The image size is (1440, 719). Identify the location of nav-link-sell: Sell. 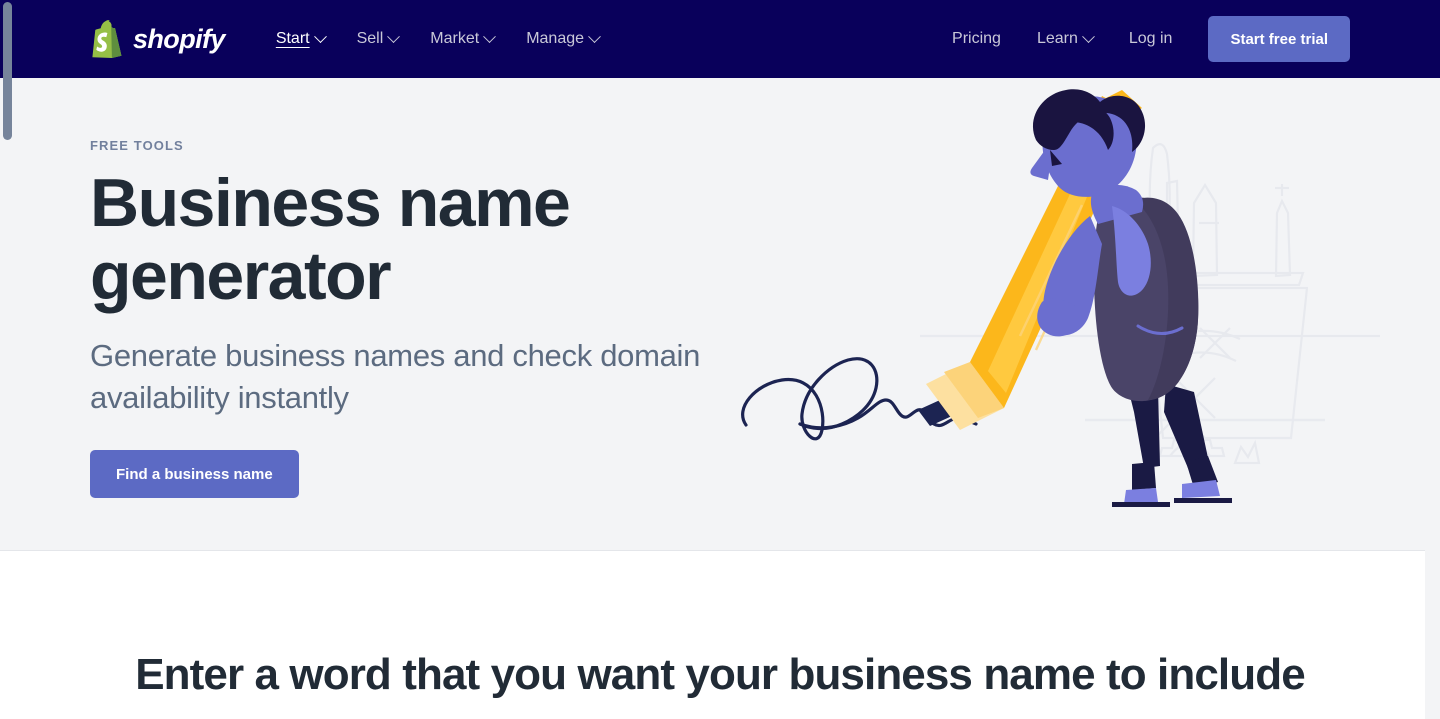
(378, 39).